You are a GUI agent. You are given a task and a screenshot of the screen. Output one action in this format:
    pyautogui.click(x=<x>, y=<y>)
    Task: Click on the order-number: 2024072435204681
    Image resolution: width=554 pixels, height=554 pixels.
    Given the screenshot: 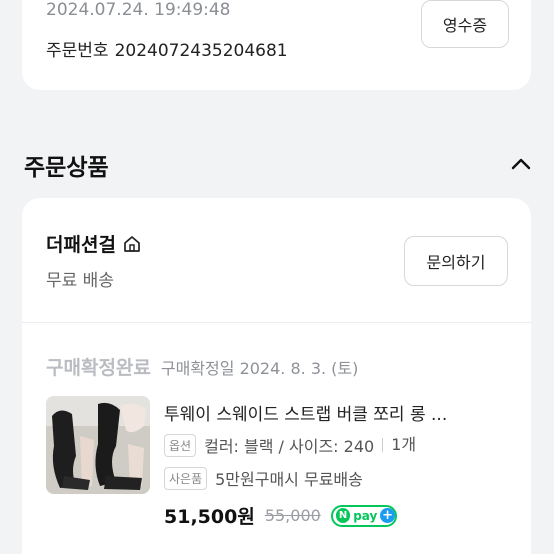 What is the action you would take?
    pyautogui.click(x=201, y=51)
    